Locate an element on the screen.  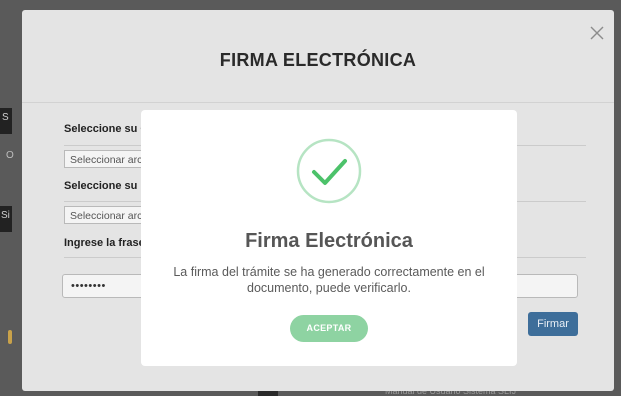
success-check-icon is located at coordinates (329, 171).